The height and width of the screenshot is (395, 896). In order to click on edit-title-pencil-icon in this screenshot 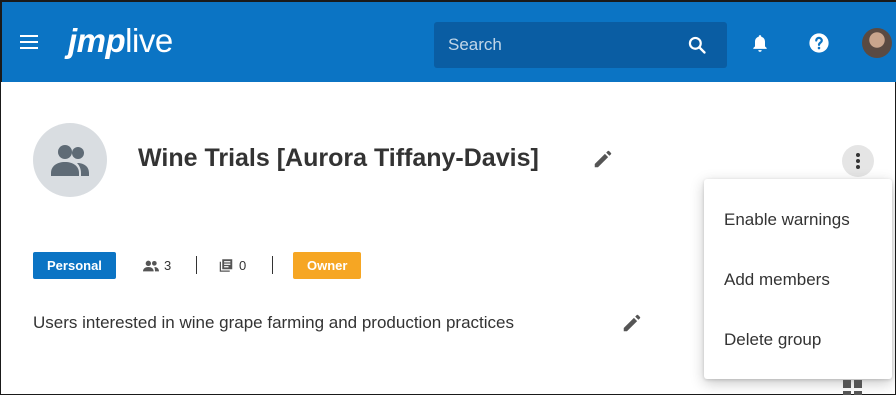, I will do `click(603, 159)`.